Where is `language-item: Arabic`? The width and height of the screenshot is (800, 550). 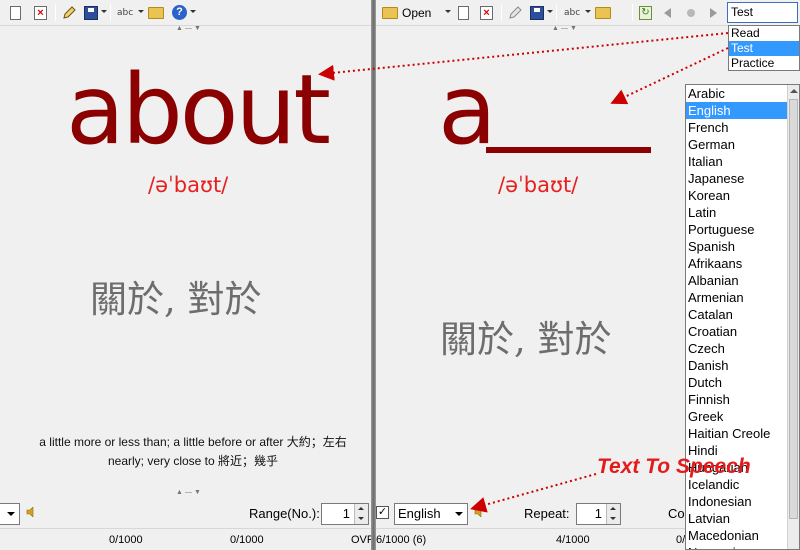 language-item: Arabic is located at coordinates (742, 93).